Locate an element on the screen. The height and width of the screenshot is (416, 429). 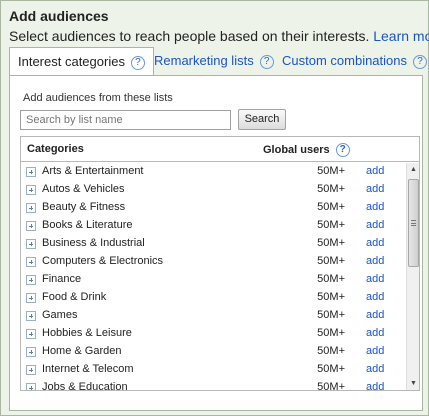
tab-interest-categories: Interest categories? is located at coordinates (81, 62).